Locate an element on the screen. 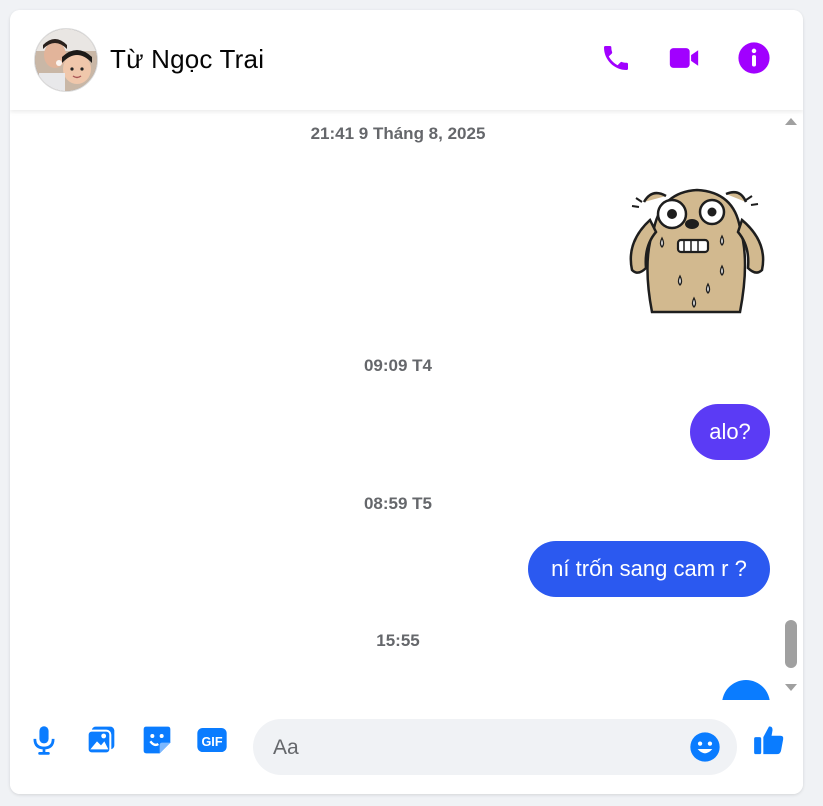 This screenshot has height=806, width=823. choose-sticker-button is located at coordinates (157, 740).